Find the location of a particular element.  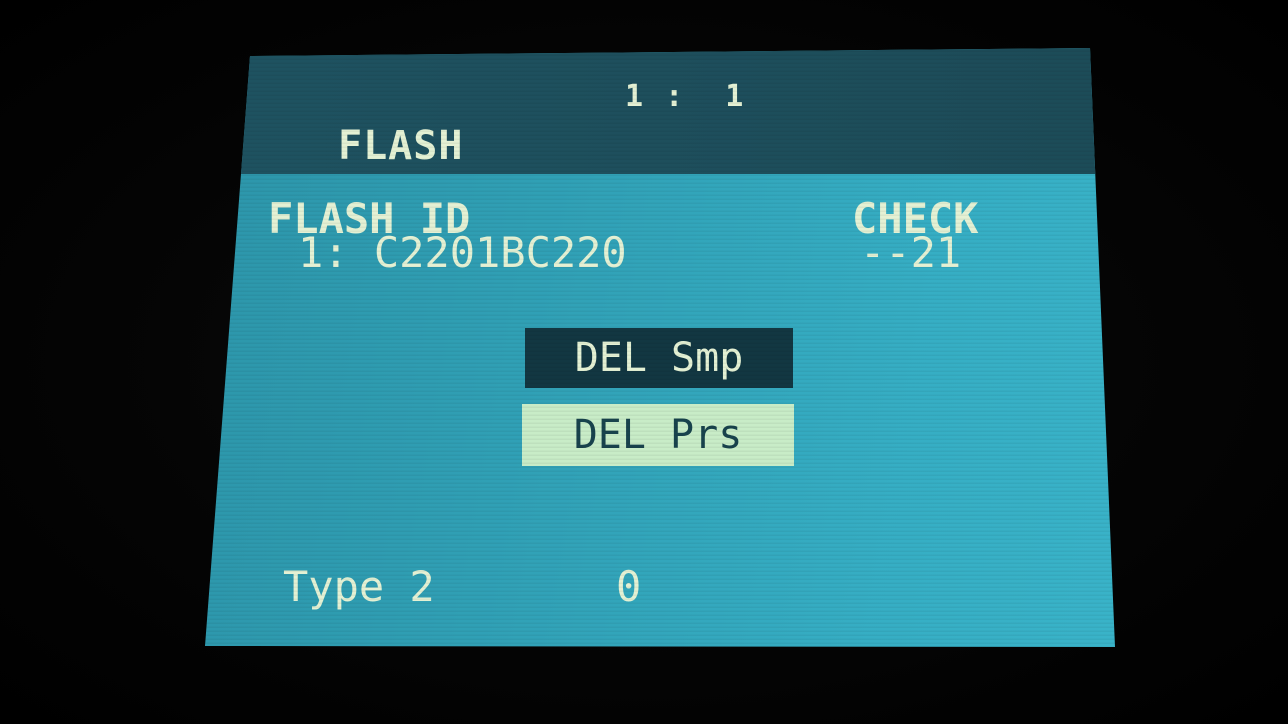

type-label: Type 2 is located at coordinates (359, 586).